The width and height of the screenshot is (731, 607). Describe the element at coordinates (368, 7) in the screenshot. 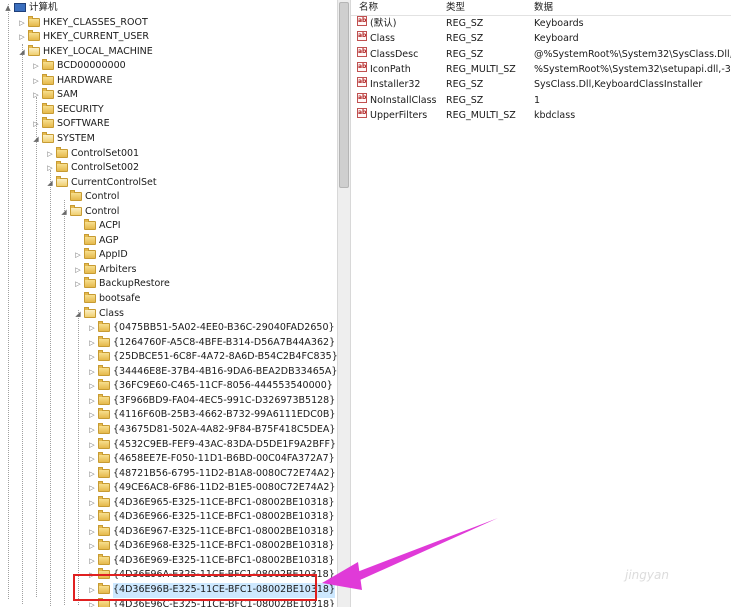

I see `column-header-name: 名称` at that location.